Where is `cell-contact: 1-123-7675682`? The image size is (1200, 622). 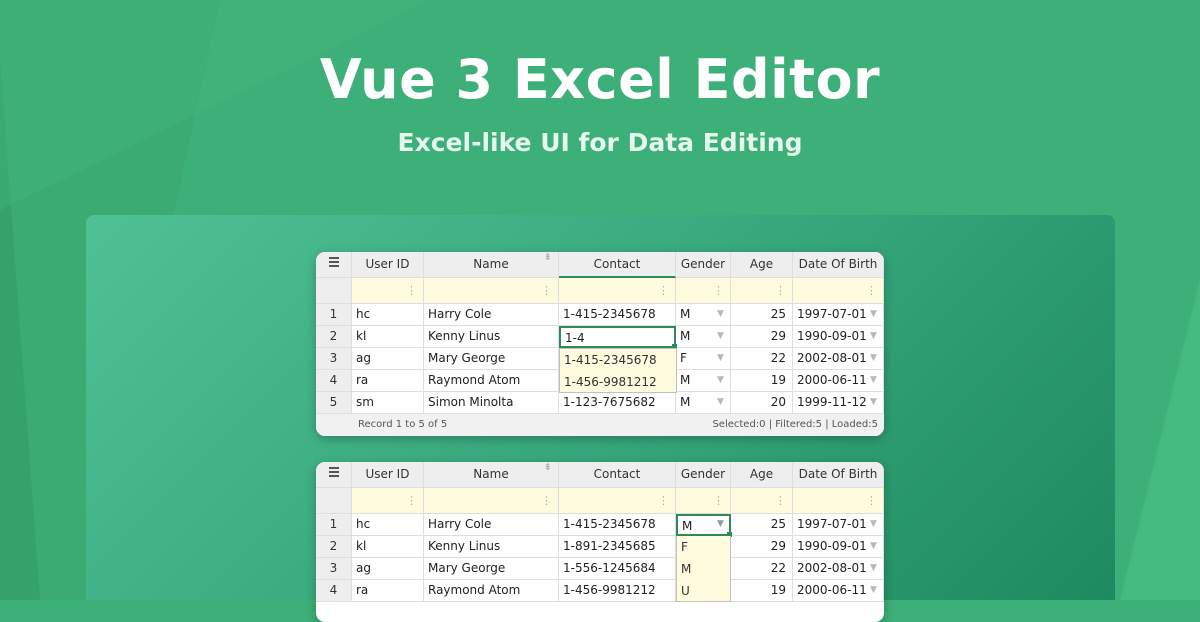
cell-contact: 1-123-7675682 is located at coordinates (617, 403).